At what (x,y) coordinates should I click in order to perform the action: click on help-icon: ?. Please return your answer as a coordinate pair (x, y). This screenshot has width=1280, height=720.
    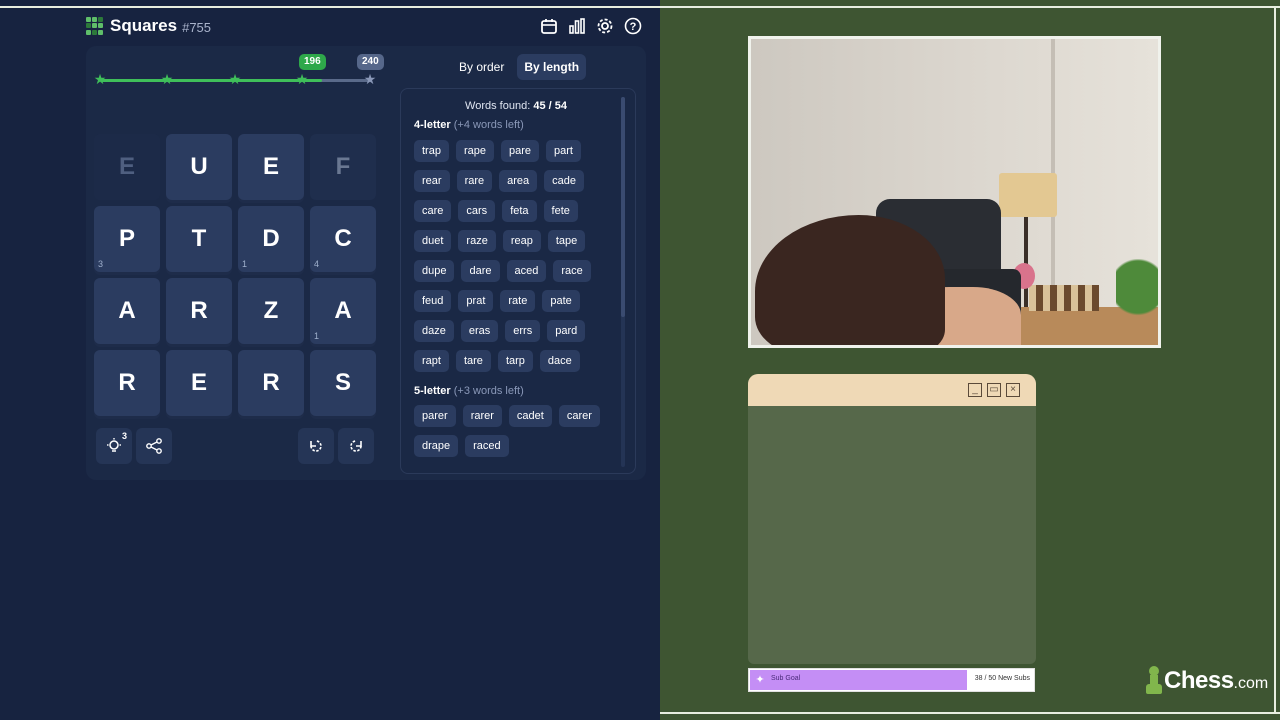
    Looking at the image, I should click on (633, 26).